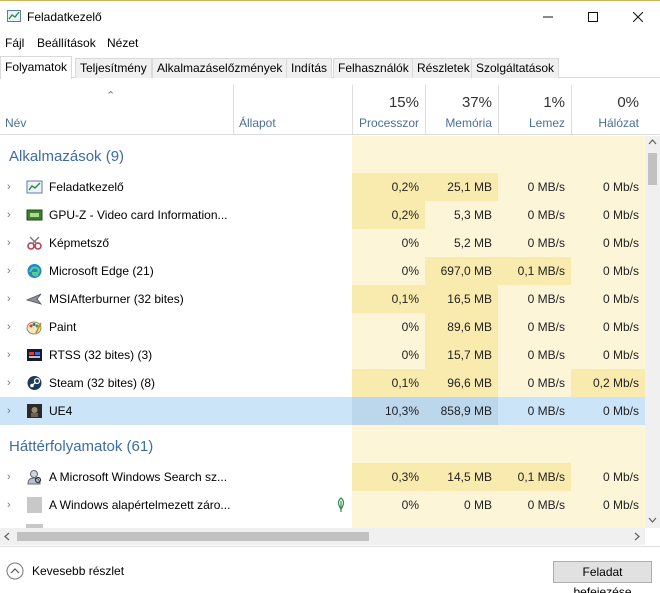 The image size is (660, 593). Describe the element at coordinates (652, 169) in the screenshot. I see `vertical-scroll-thumb` at that location.